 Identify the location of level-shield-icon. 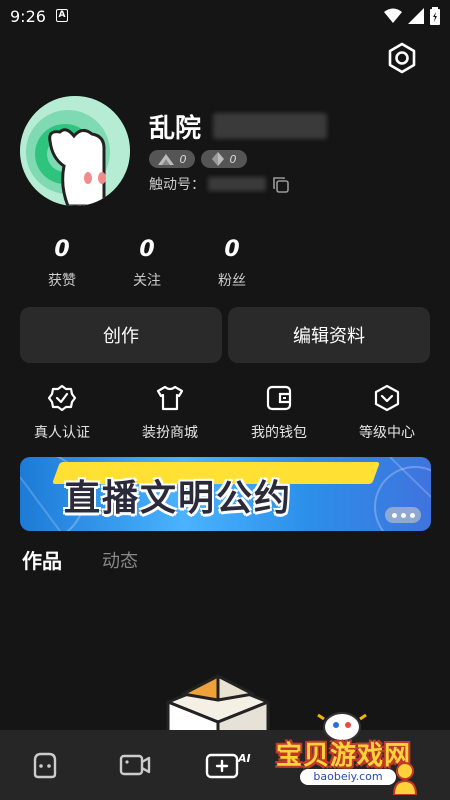
(387, 398).